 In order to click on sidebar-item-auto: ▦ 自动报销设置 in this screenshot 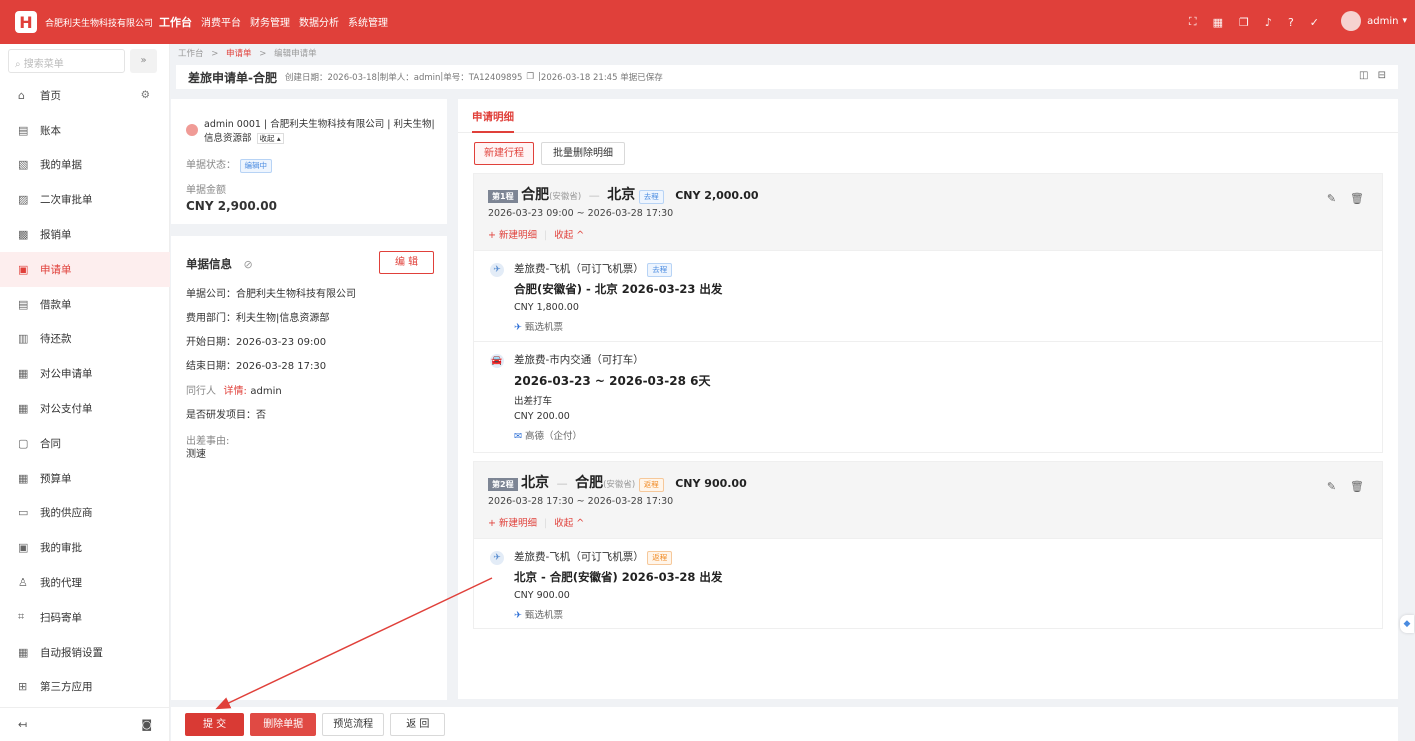, I will do `click(85, 652)`.